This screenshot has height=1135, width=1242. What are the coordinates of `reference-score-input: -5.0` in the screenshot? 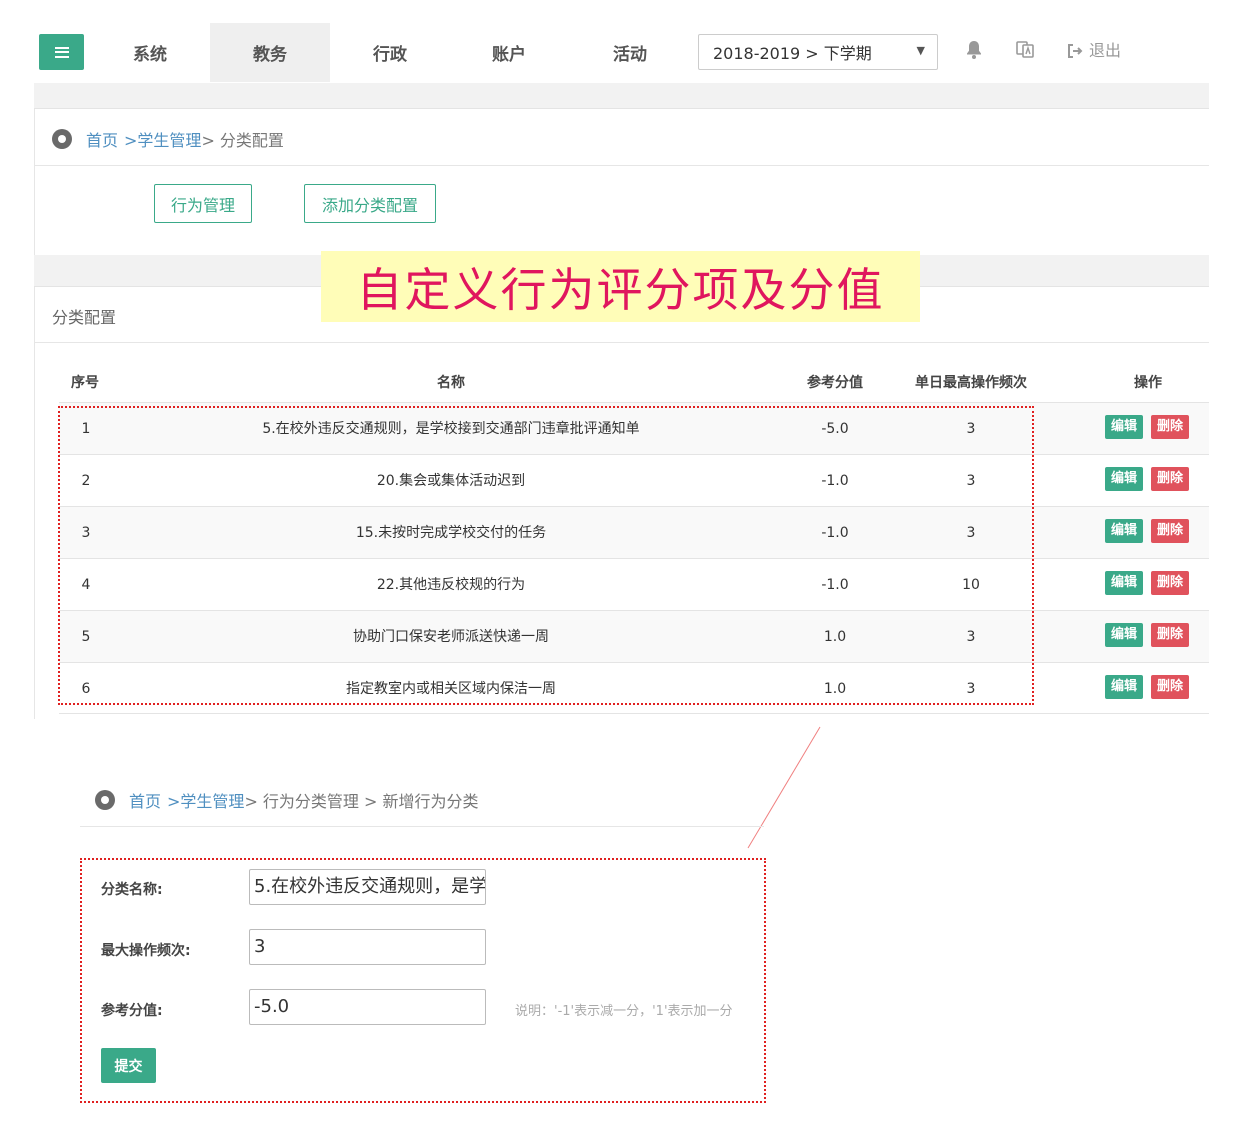 It's located at (367, 1007).